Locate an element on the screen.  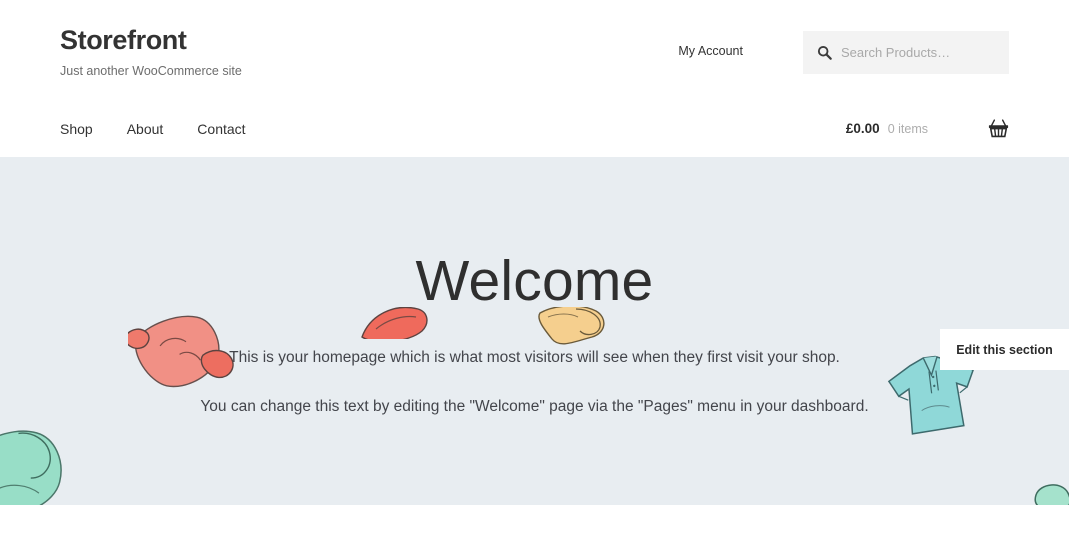
nav-item-contact: Contact is located at coordinates (221, 129).